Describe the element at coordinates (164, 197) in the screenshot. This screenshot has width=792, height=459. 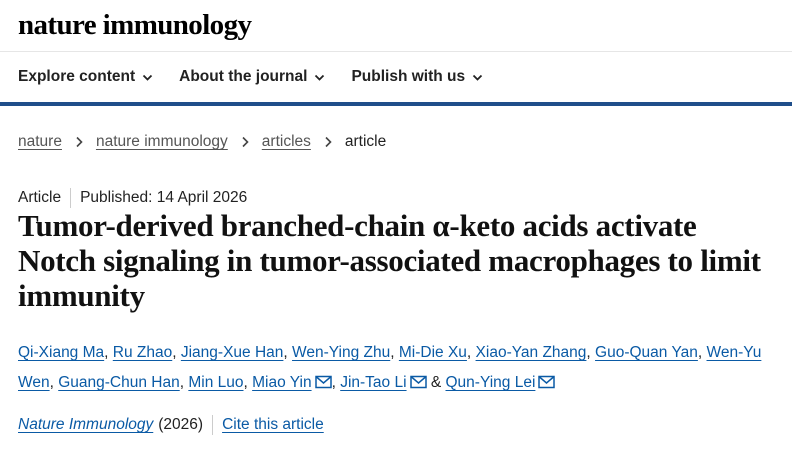
I see `published-date: Published: 14 April 2026` at that location.